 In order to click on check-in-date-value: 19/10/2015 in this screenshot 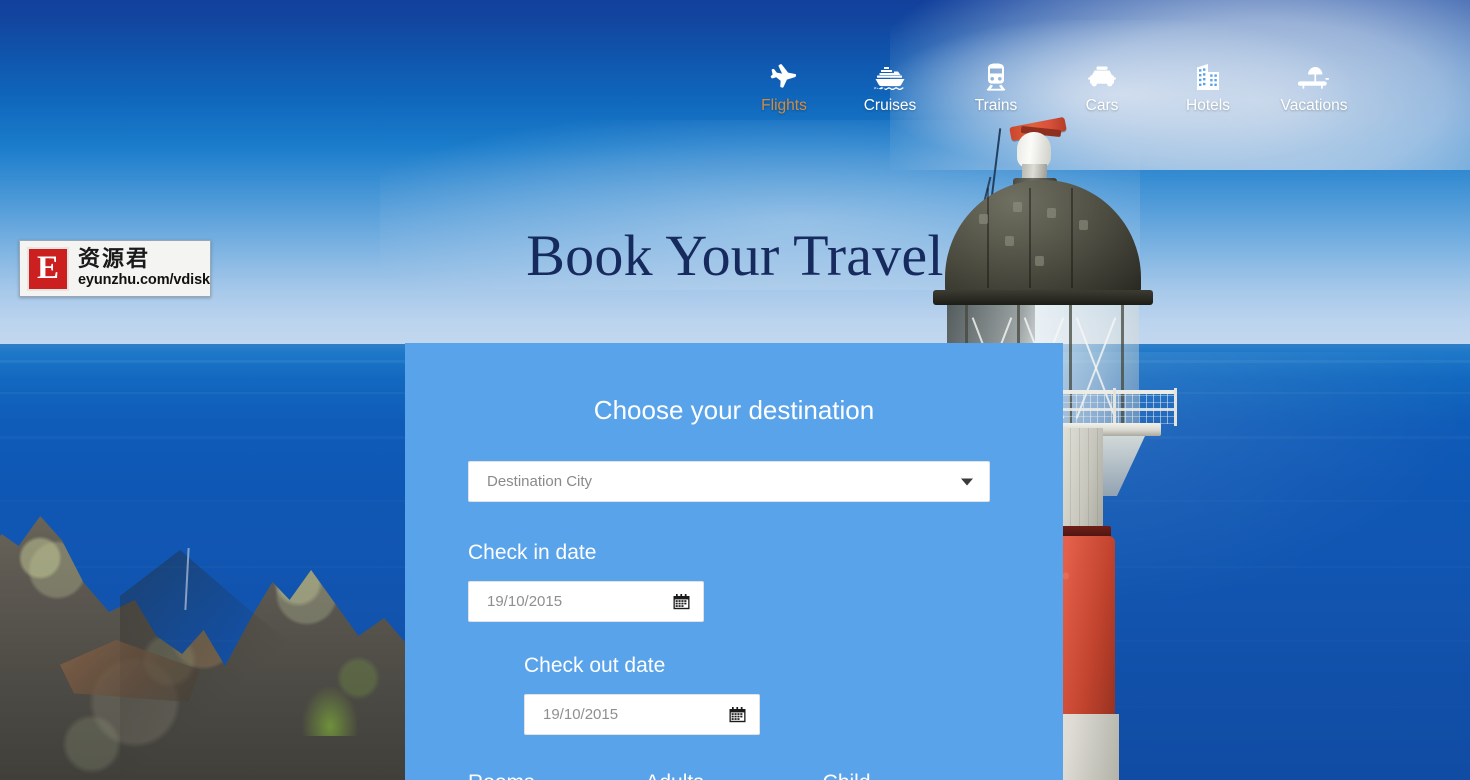, I will do `click(525, 601)`.